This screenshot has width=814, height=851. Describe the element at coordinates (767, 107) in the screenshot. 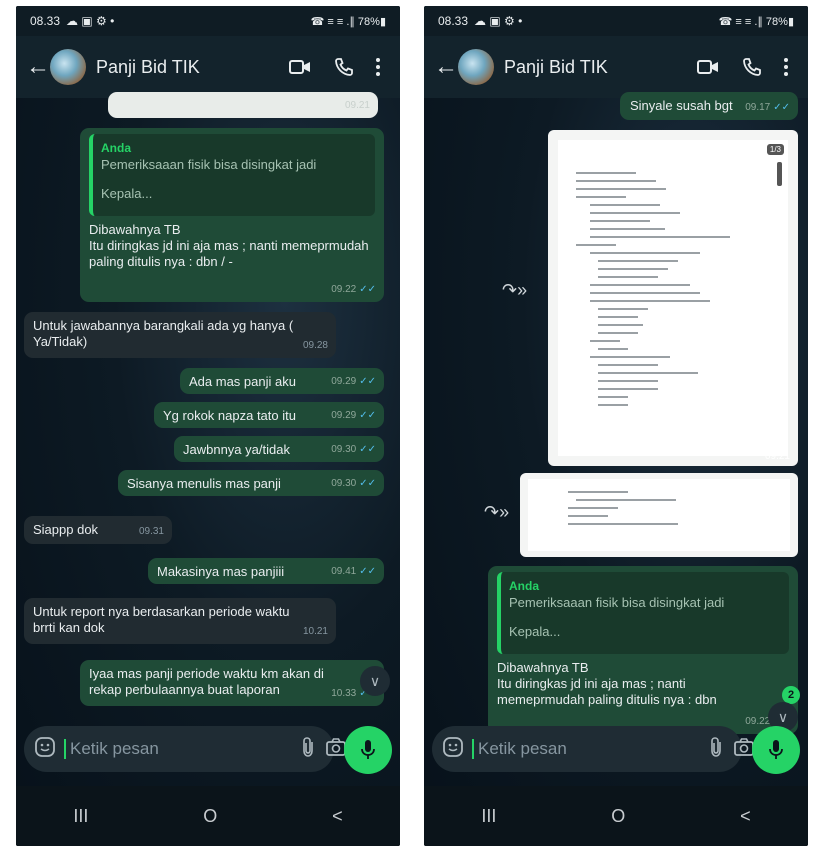

I see `message-time: 09.17 ✓✓` at that location.